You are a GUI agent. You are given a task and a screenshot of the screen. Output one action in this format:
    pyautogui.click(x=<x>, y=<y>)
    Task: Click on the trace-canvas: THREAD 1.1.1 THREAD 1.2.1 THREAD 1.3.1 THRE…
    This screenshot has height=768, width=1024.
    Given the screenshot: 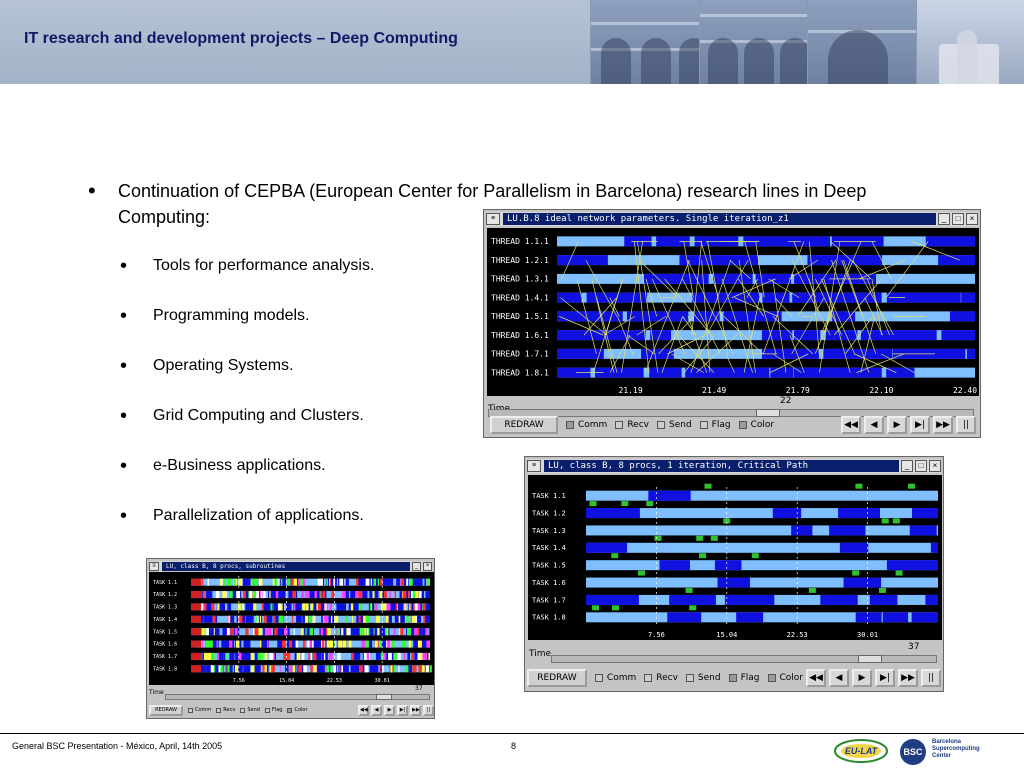 What is the action you would take?
    pyautogui.click(x=733, y=312)
    